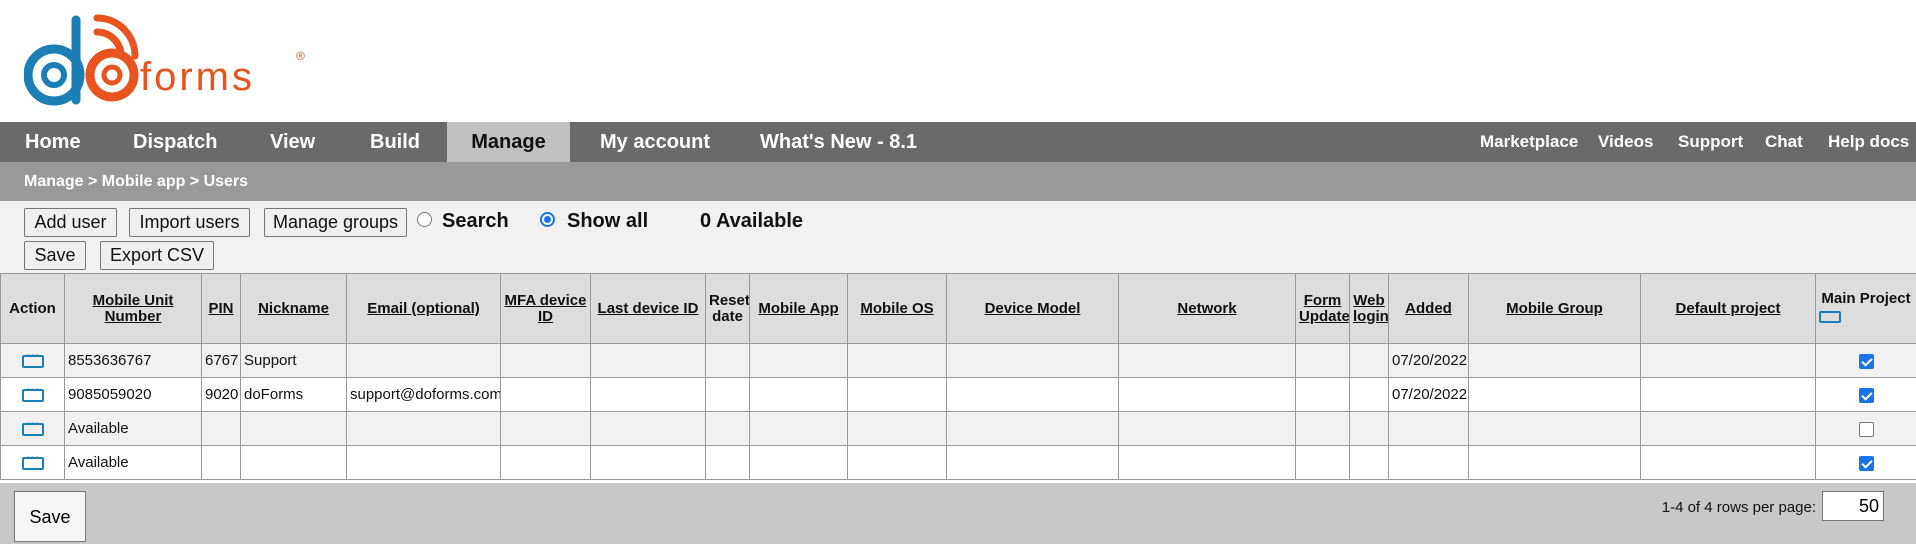 Image resolution: width=1916 pixels, height=544 pixels. What do you see at coordinates (655, 142) in the screenshot?
I see `nav-my-account: My account` at bounding box center [655, 142].